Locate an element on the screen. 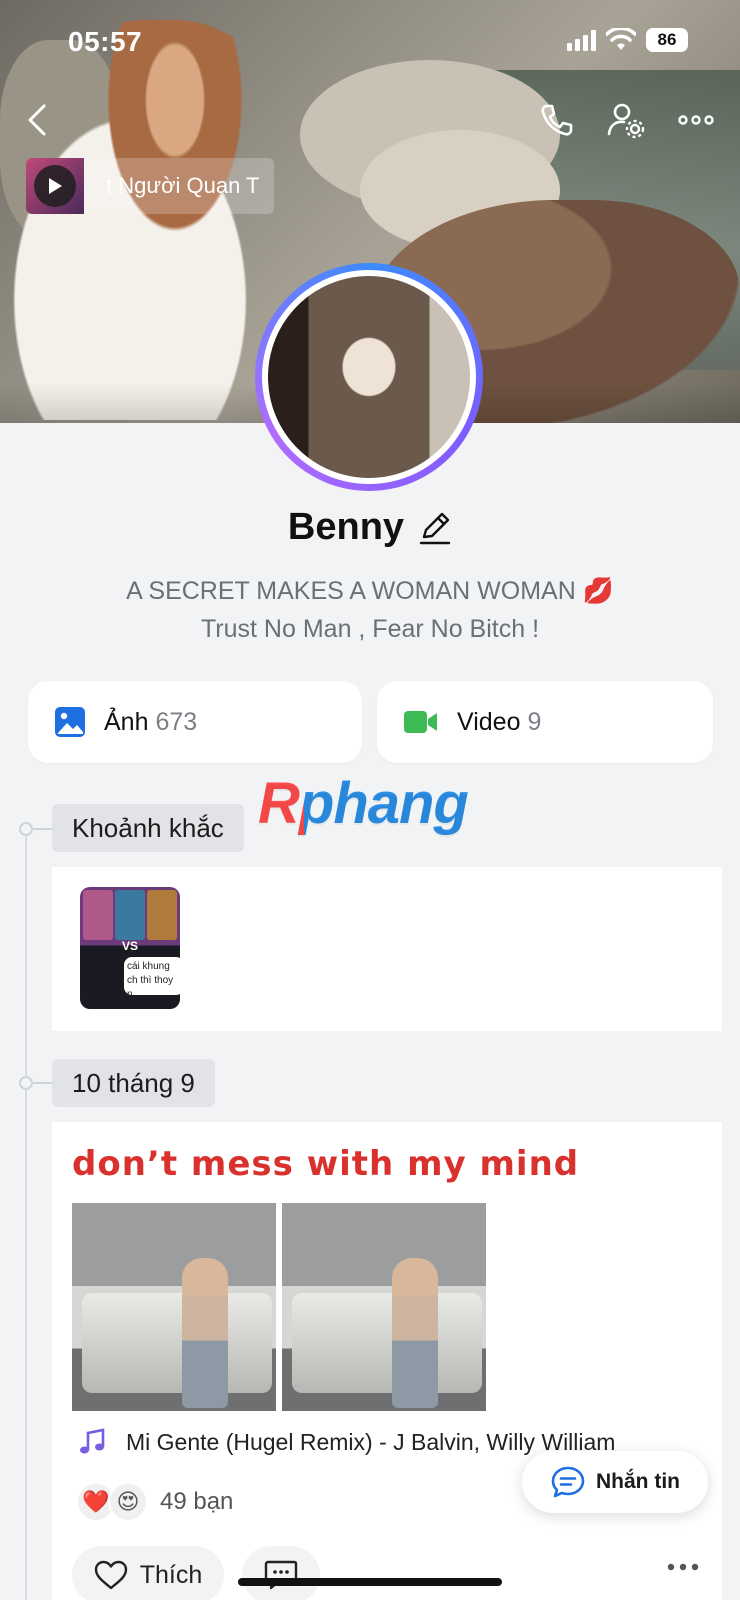 The width and height of the screenshot is (740, 1600). bio-line: Trust No Man , Fear No Bitch ! is located at coordinates (370, 629).